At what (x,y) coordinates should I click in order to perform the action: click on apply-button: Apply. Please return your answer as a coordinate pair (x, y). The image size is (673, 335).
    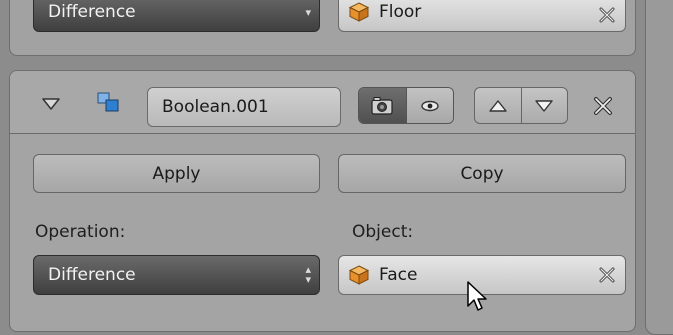
    Looking at the image, I should click on (176, 173).